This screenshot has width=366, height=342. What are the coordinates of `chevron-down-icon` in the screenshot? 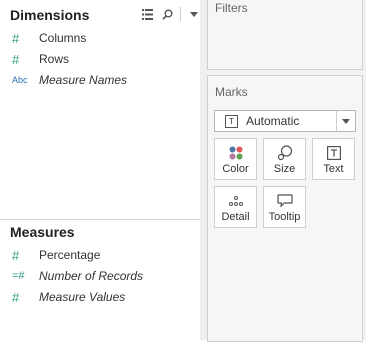 It's located at (345, 121).